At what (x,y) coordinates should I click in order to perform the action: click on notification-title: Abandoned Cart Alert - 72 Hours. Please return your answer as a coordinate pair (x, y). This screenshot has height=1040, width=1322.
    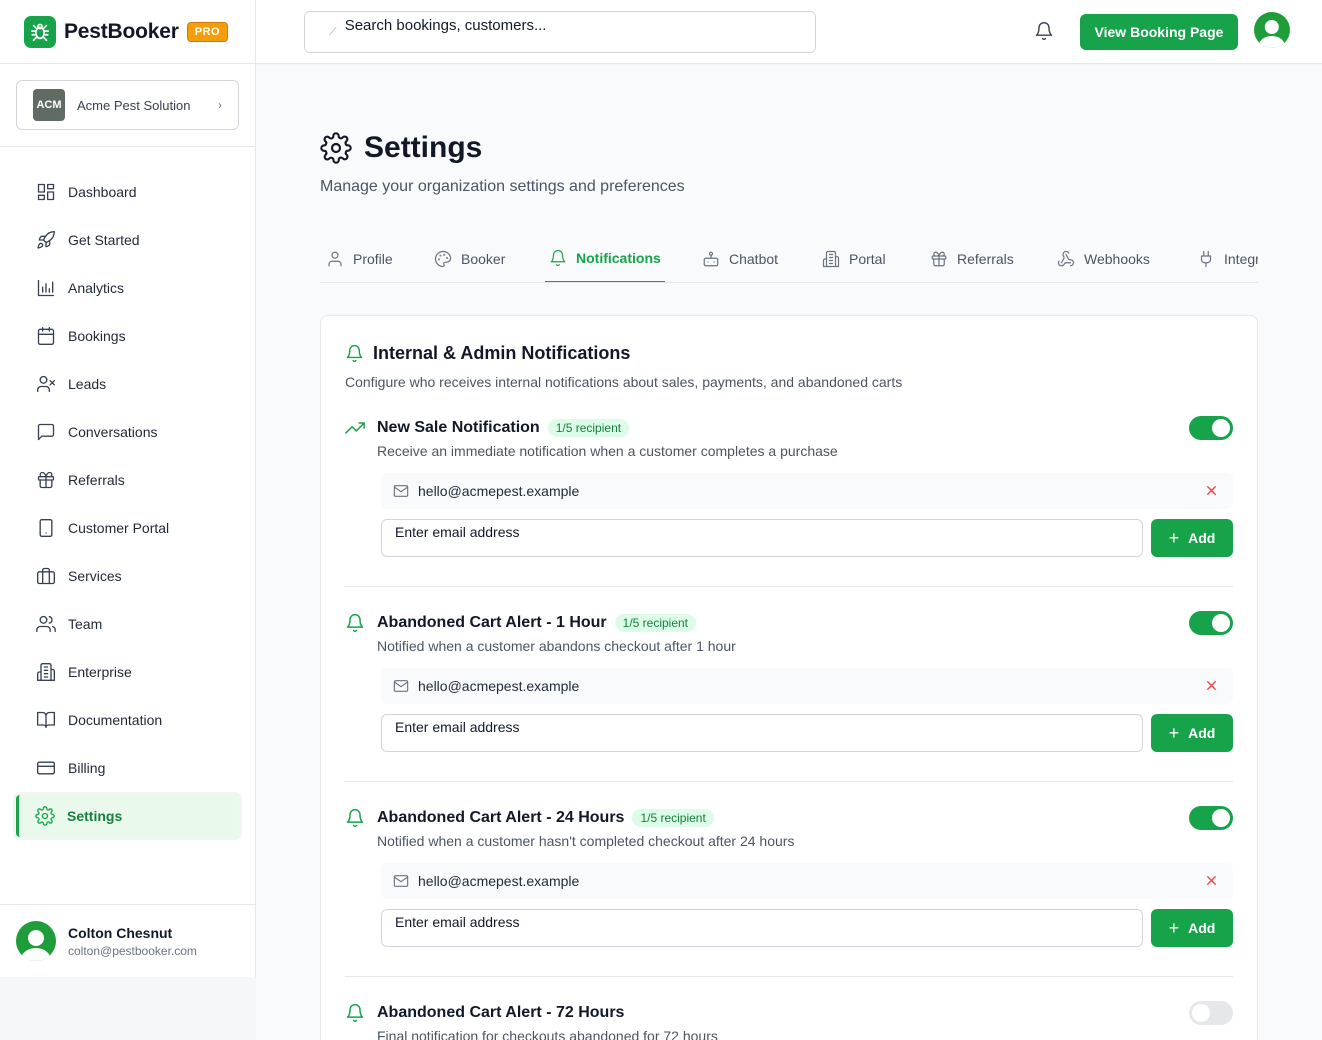
    Looking at the image, I should click on (501, 1012).